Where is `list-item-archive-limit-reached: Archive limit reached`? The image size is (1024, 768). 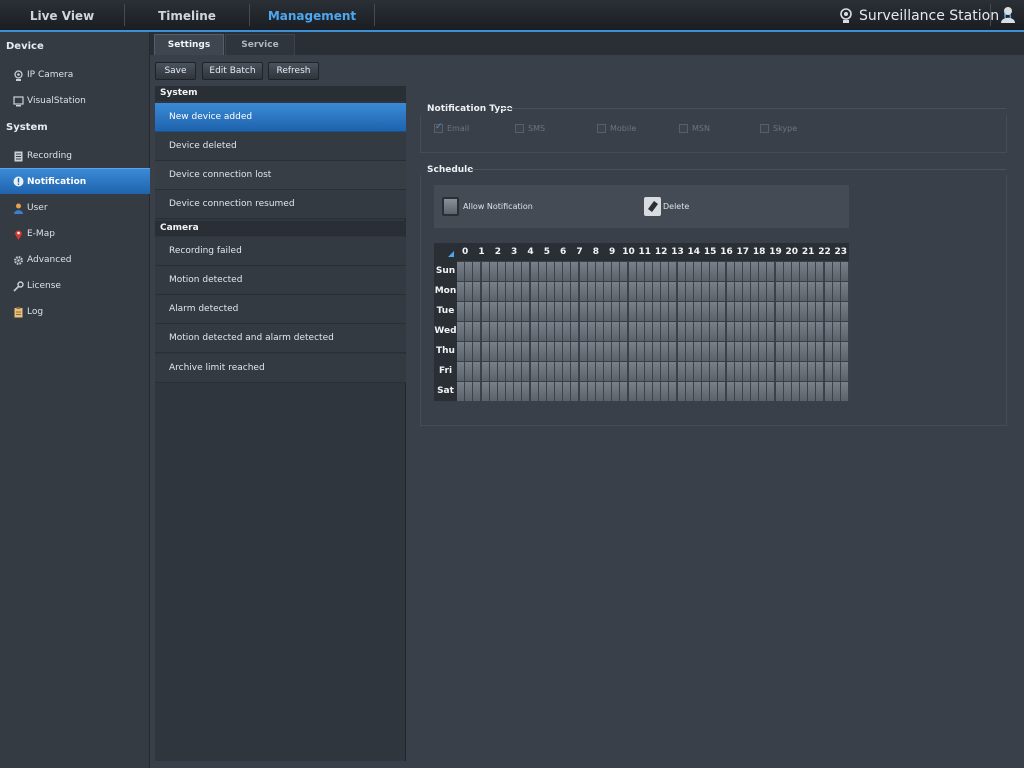 list-item-archive-limit-reached: Archive limit reached is located at coordinates (280, 368).